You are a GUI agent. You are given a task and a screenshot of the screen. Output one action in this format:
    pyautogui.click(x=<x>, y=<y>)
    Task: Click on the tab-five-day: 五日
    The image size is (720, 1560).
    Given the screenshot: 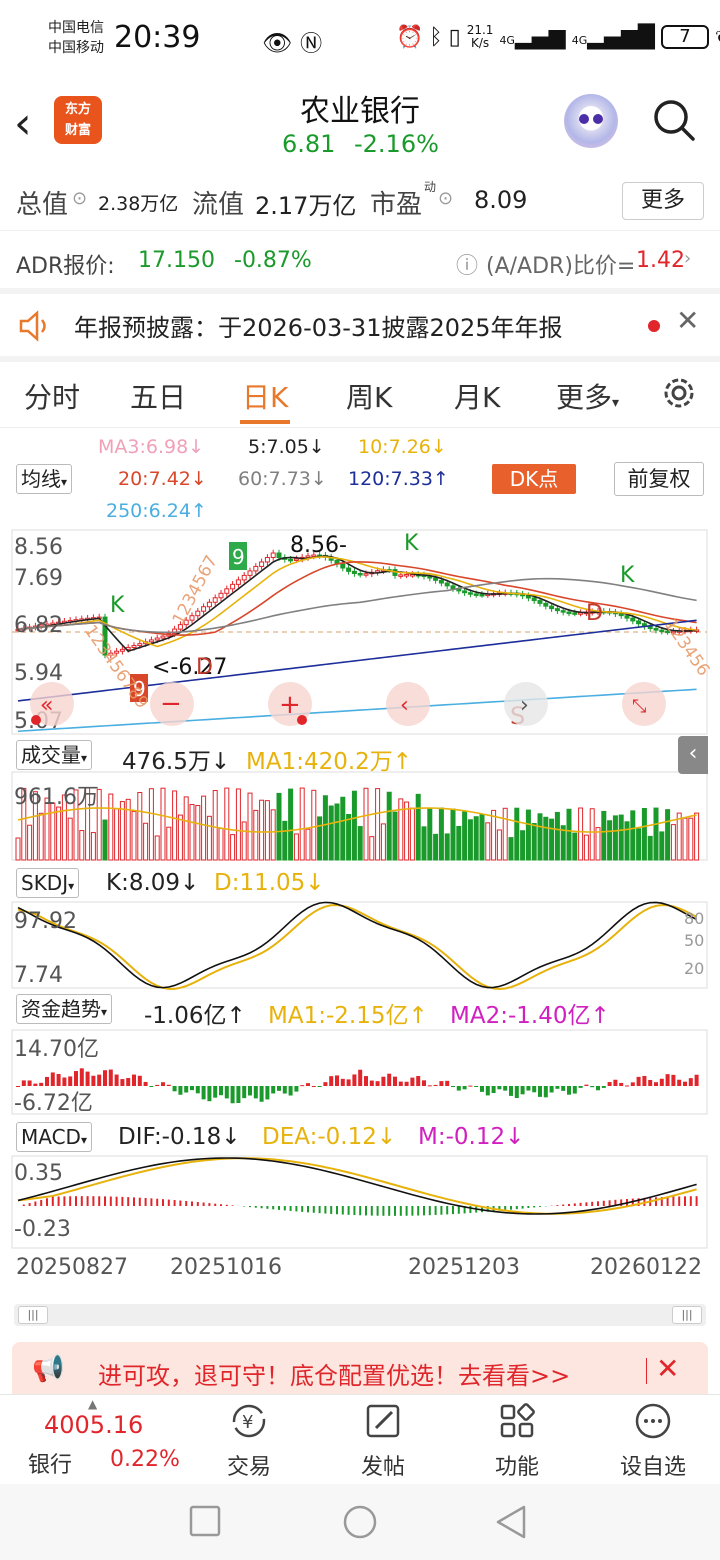 What is the action you would take?
    pyautogui.click(x=158, y=396)
    